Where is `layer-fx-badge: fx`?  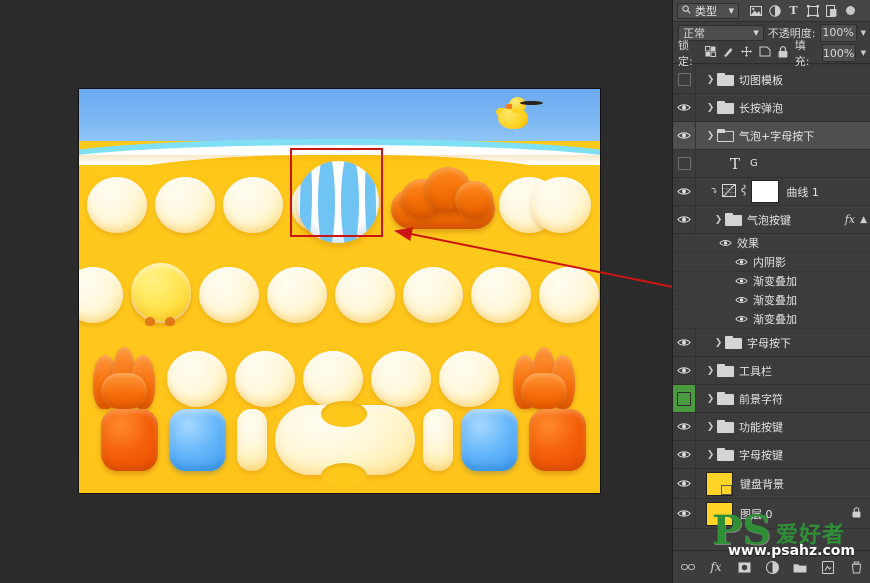 layer-fx-badge: fx is located at coordinates (850, 219).